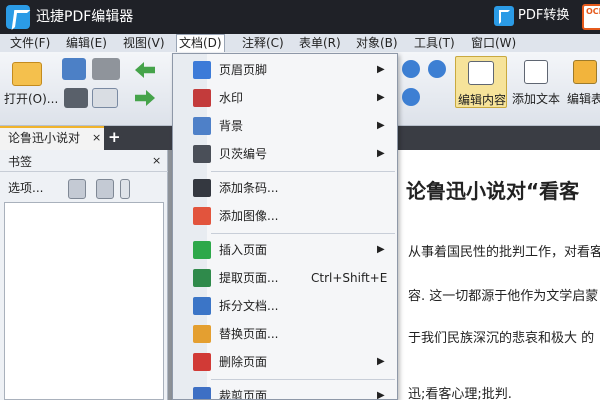 The height and width of the screenshot is (400, 600). Describe the element at coordinates (145, 70) in the screenshot. I see `back-arrow-icon` at that location.